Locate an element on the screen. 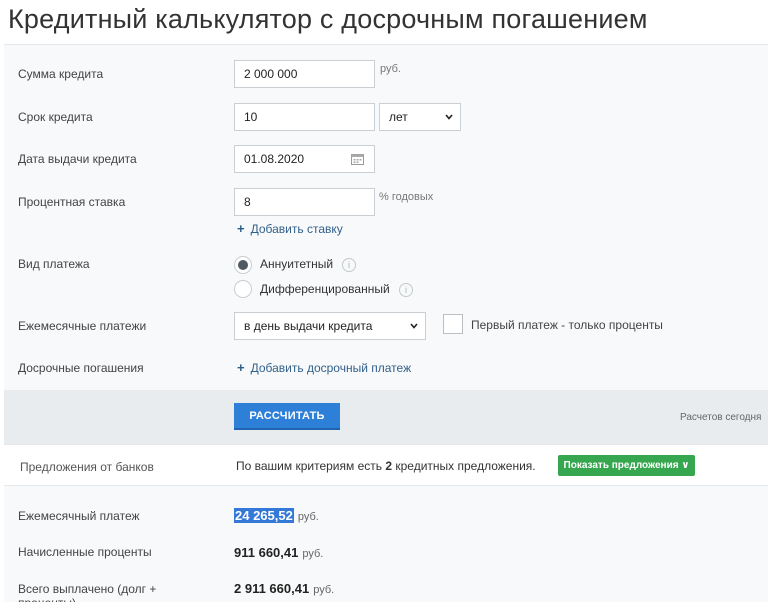 Image resolution: width=768 pixels, height=602 pixels. radio-differentiated-label: Дифференцированный is located at coordinates (325, 289).